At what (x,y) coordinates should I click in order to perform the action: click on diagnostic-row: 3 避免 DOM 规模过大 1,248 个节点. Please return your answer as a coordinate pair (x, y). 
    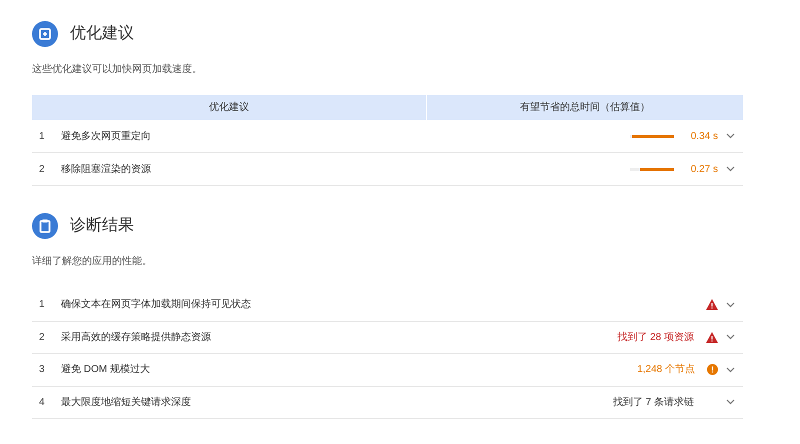
    Looking at the image, I should click on (387, 370).